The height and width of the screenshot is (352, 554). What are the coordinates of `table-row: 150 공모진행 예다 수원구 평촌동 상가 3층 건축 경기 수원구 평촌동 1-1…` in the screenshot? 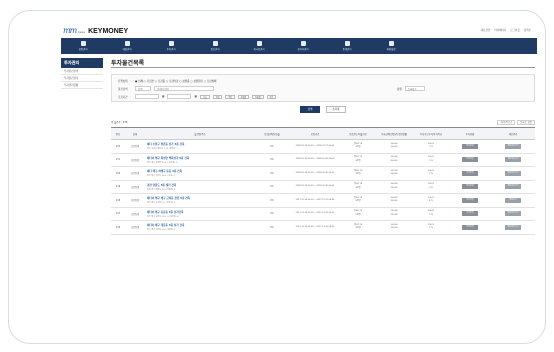 It's located at (323, 146).